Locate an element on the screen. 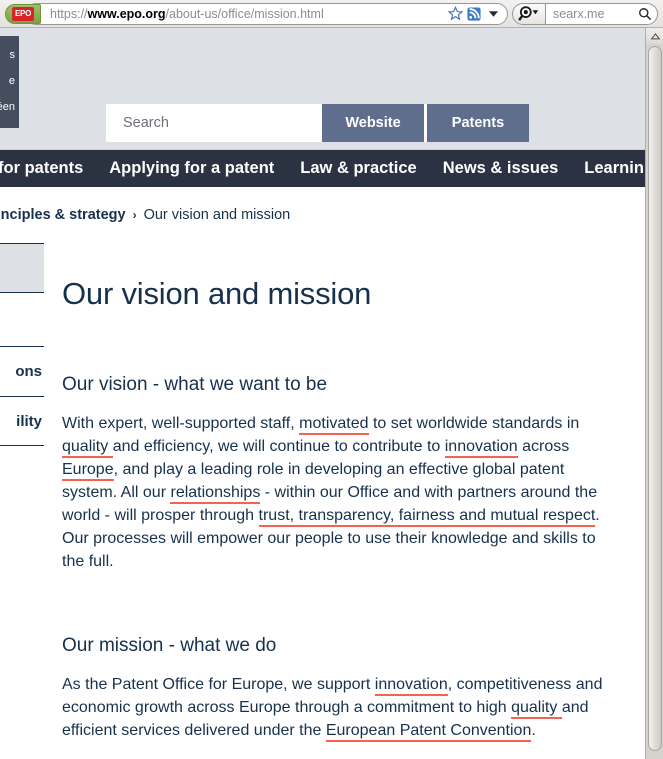 The image size is (663, 759). rss-feed-icon is located at coordinates (474, 14).